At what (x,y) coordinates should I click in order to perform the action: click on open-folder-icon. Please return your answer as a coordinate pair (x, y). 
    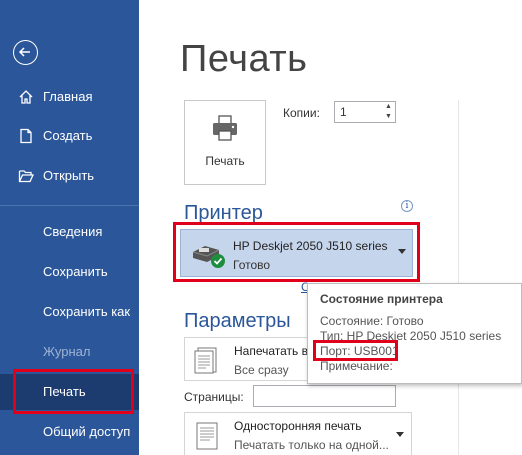
    Looking at the image, I should click on (26, 176).